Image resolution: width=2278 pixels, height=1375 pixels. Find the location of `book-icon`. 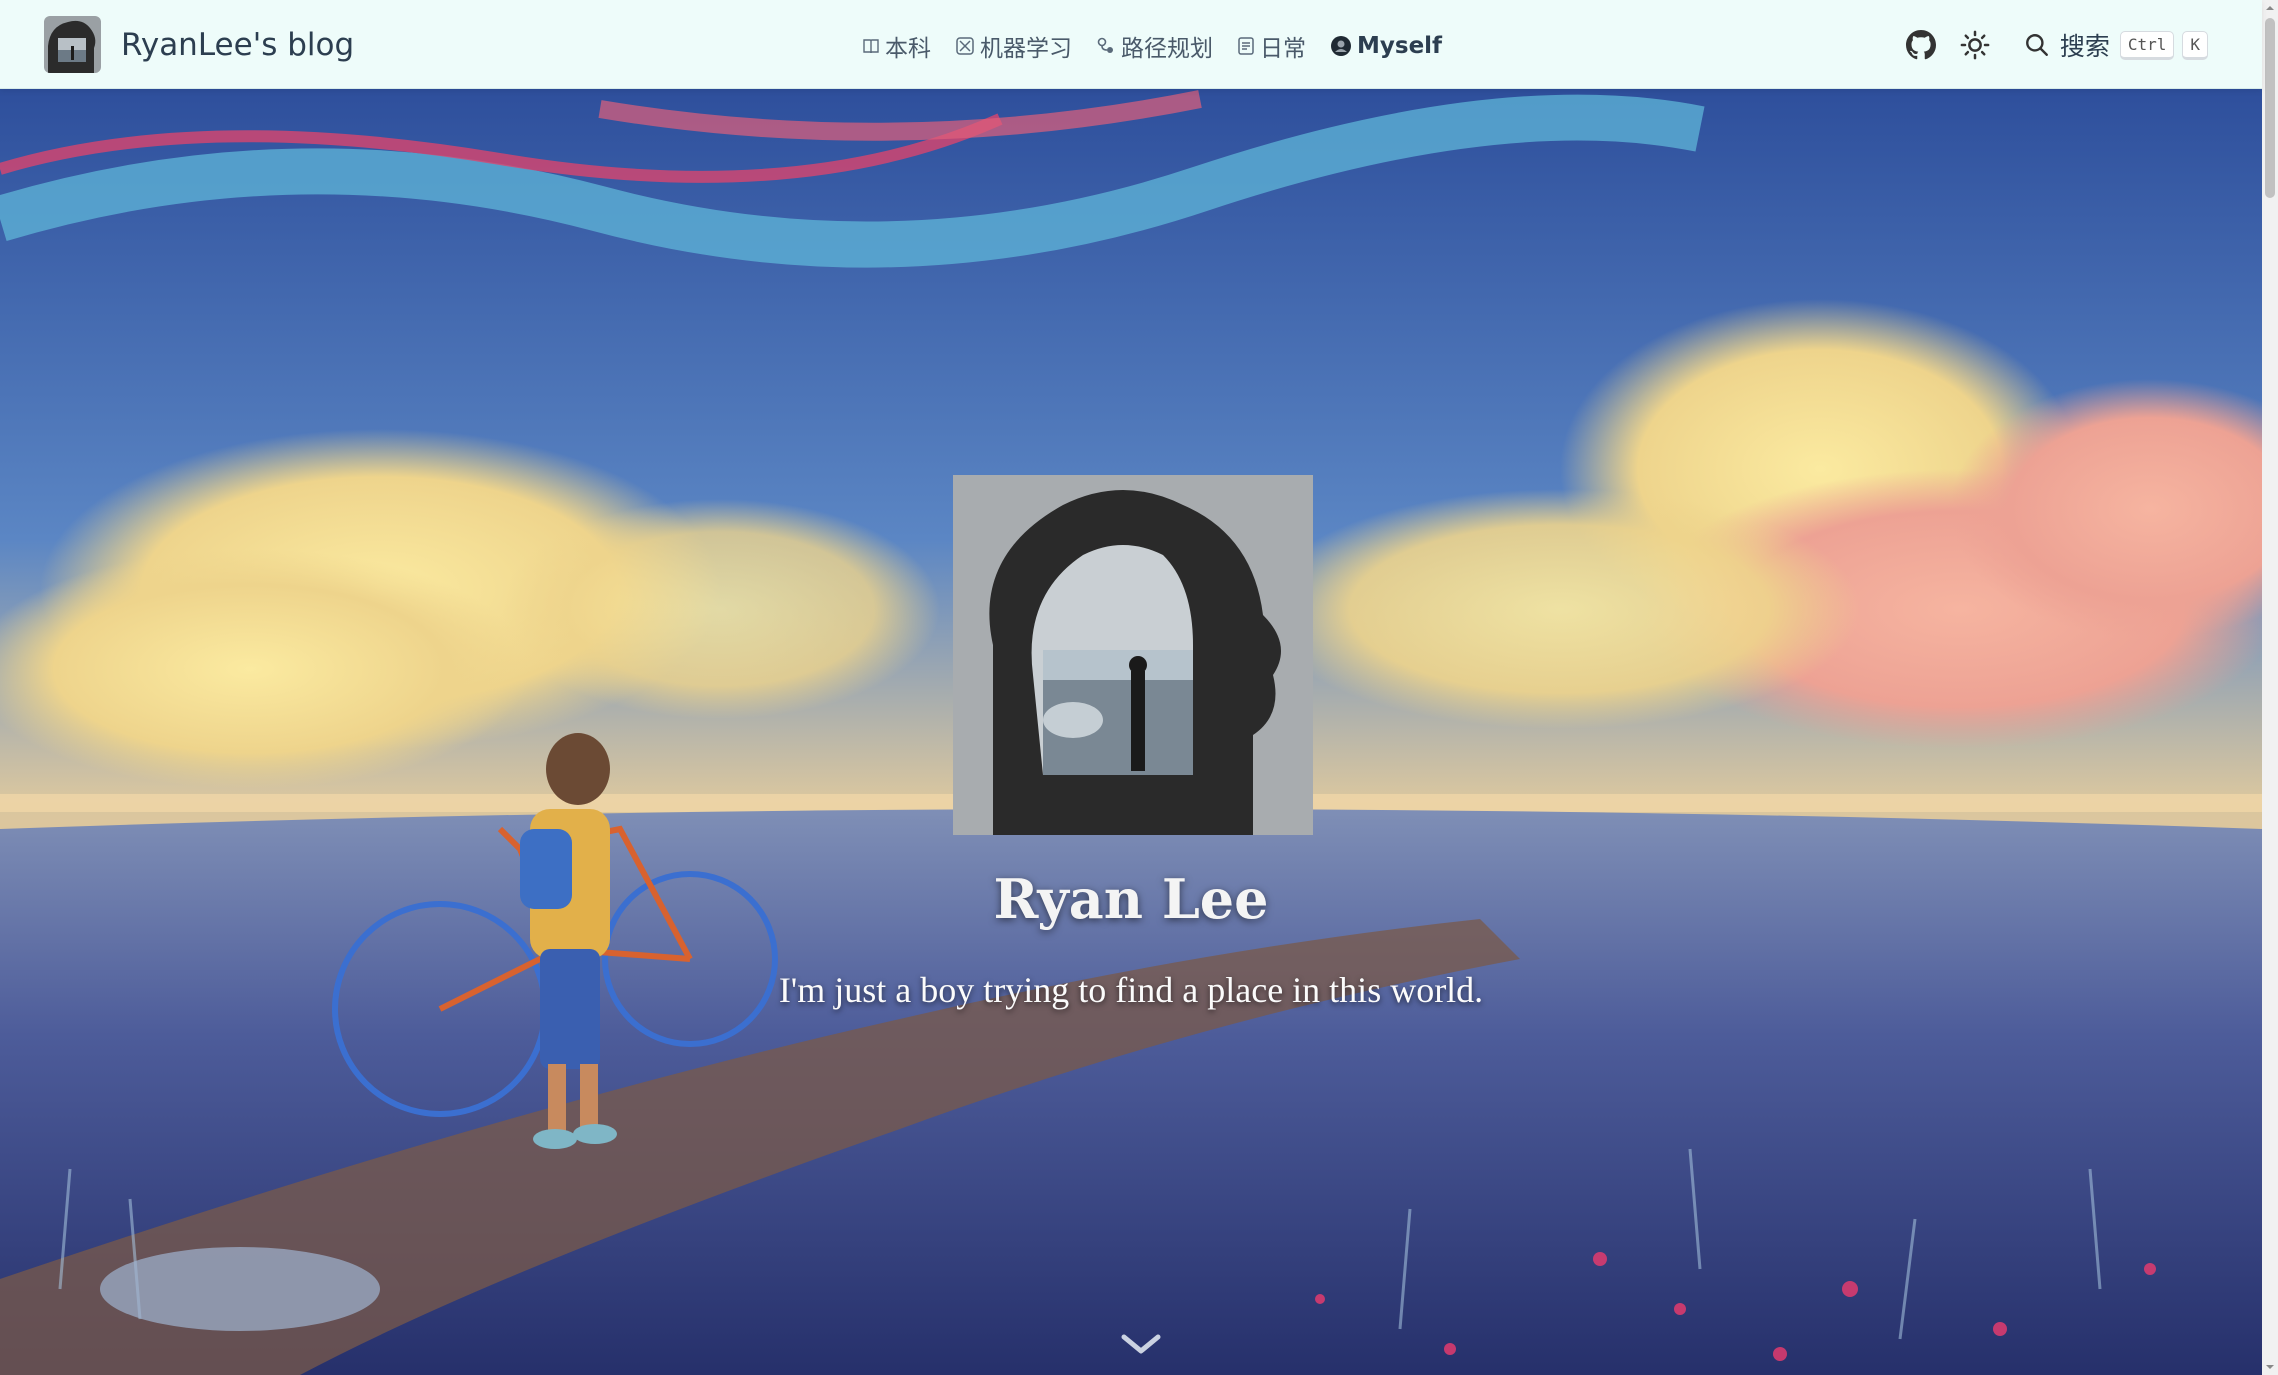

book-icon is located at coordinates (871, 46).